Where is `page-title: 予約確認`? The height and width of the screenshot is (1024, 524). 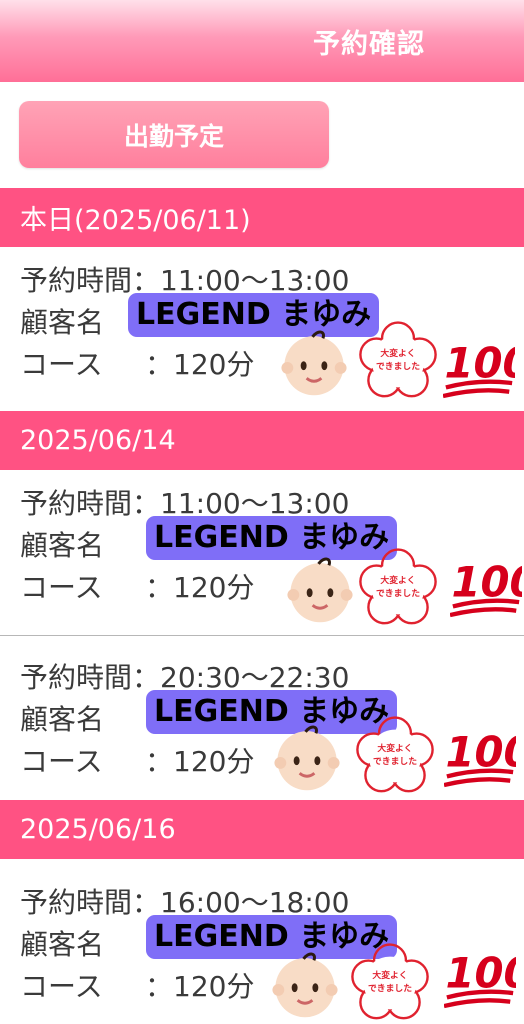
page-title: 予約確認 is located at coordinates (369, 44).